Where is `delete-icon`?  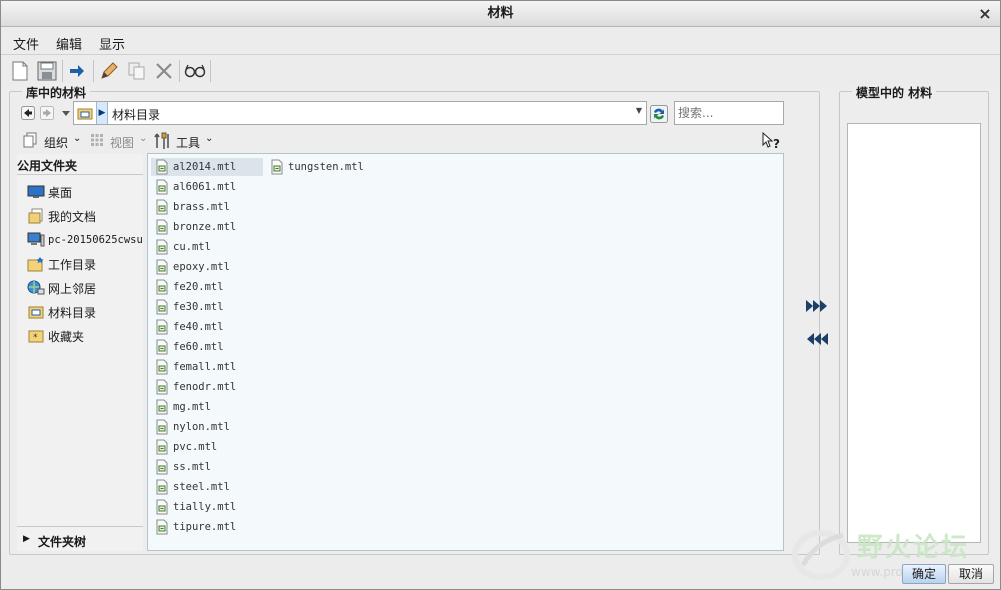 delete-icon is located at coordinates (164, 71).